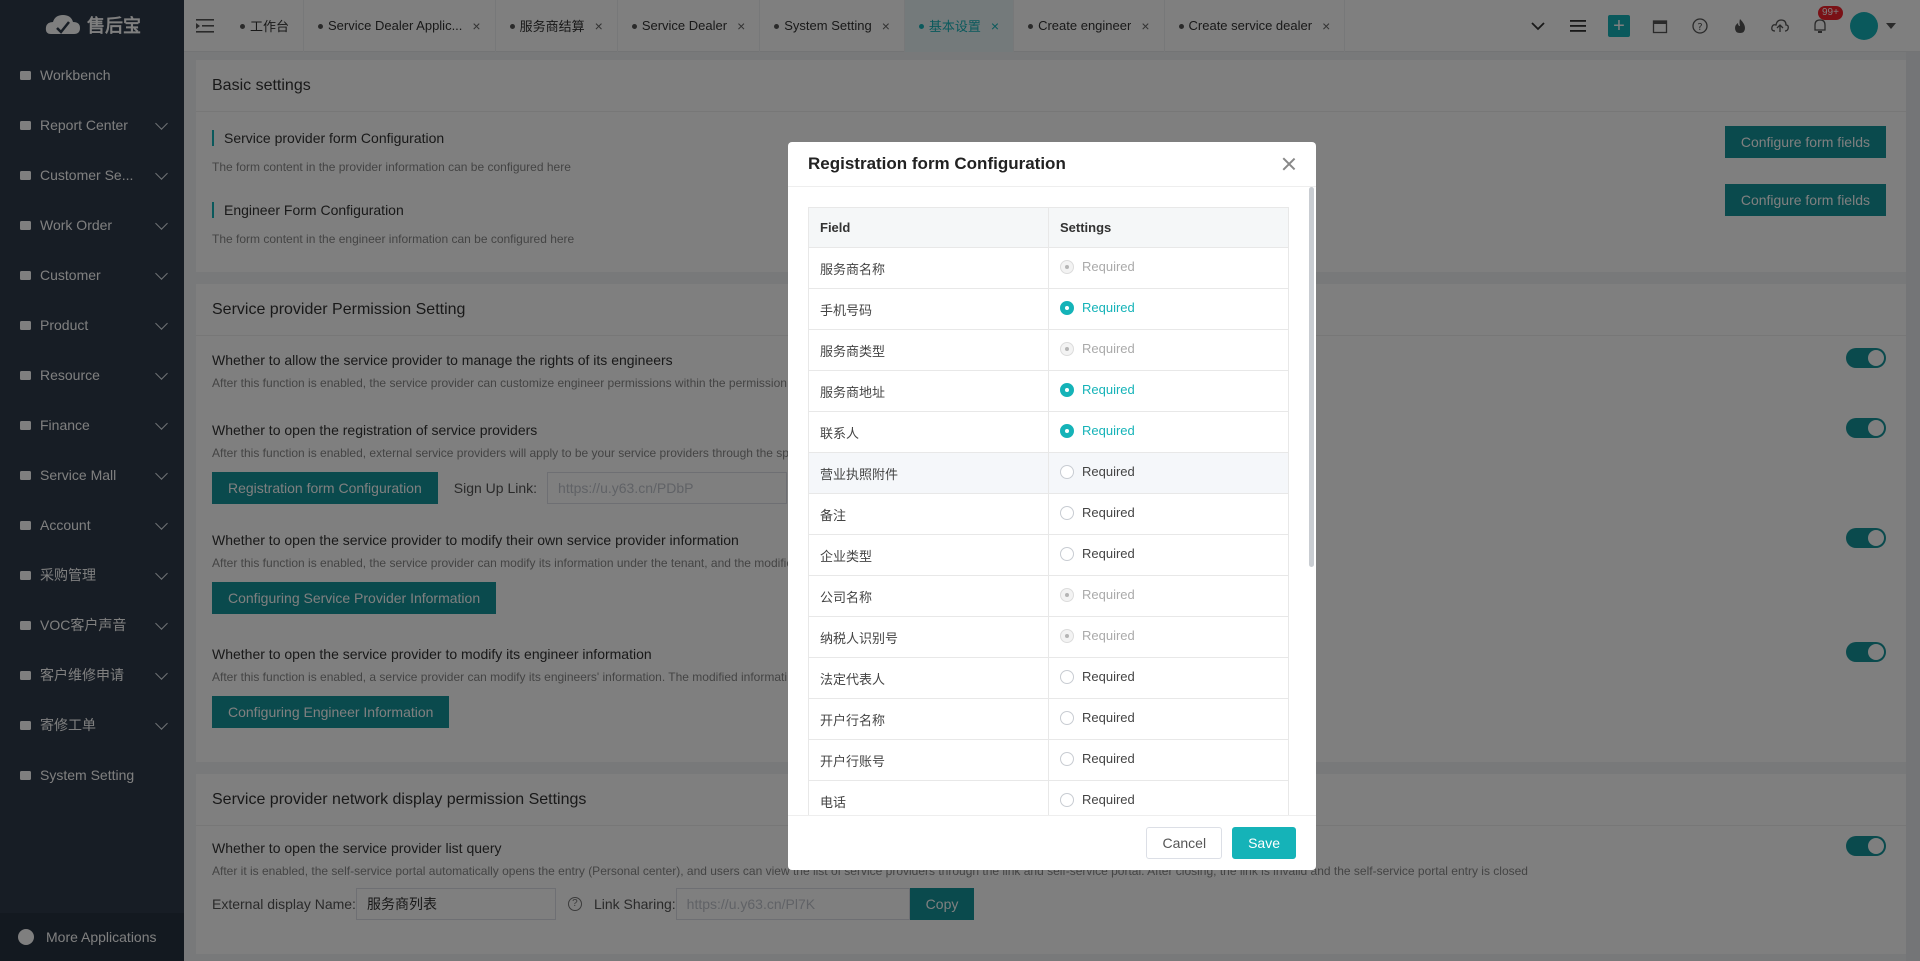  What do you see at coordinates (928, 555) in the screenshot?
I see `field-name-cell: 企业类型` at bounding box center [928, 555].